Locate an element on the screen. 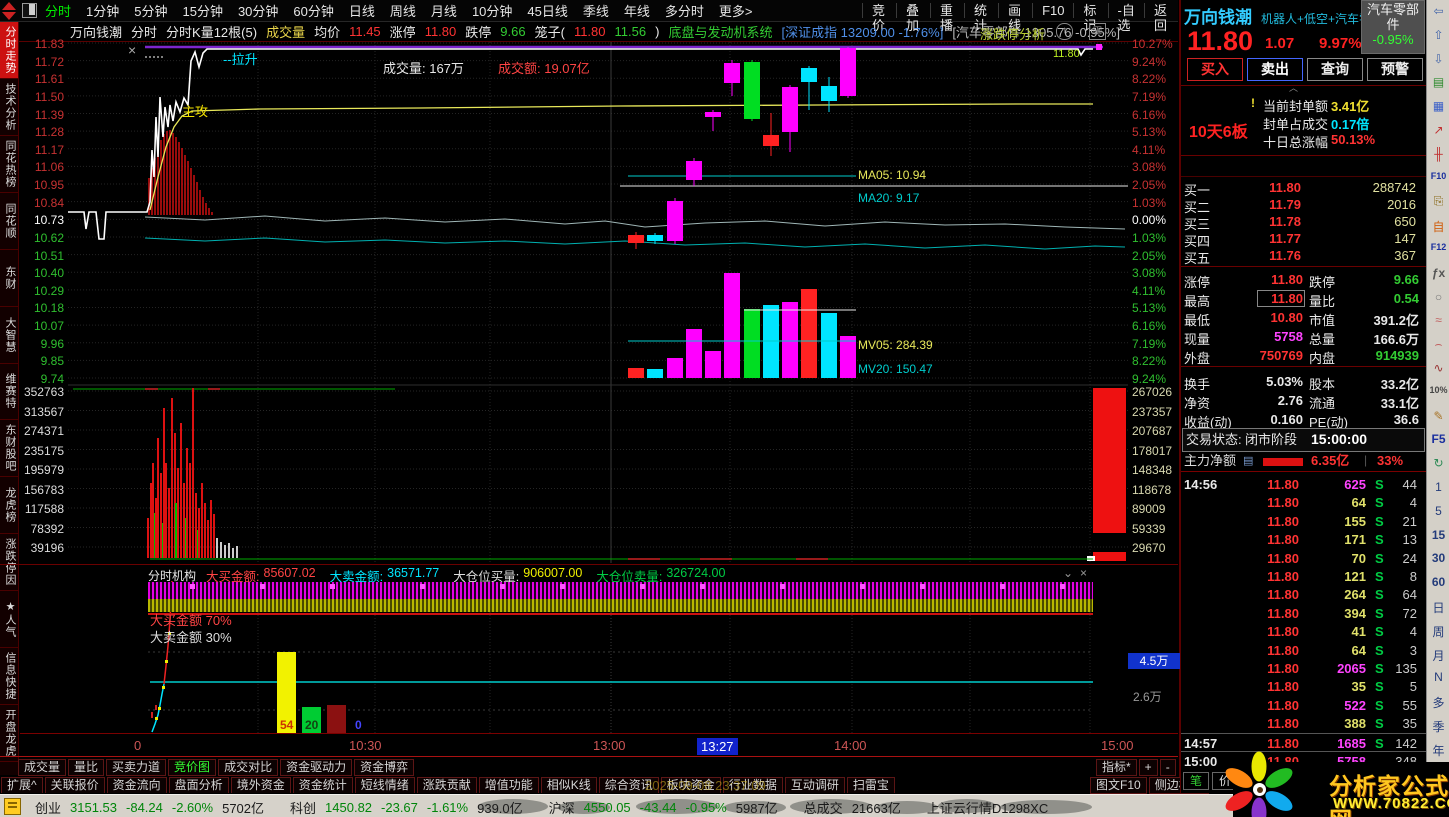  menu-item-分时: 分时 is located at coordinates (58, 10).